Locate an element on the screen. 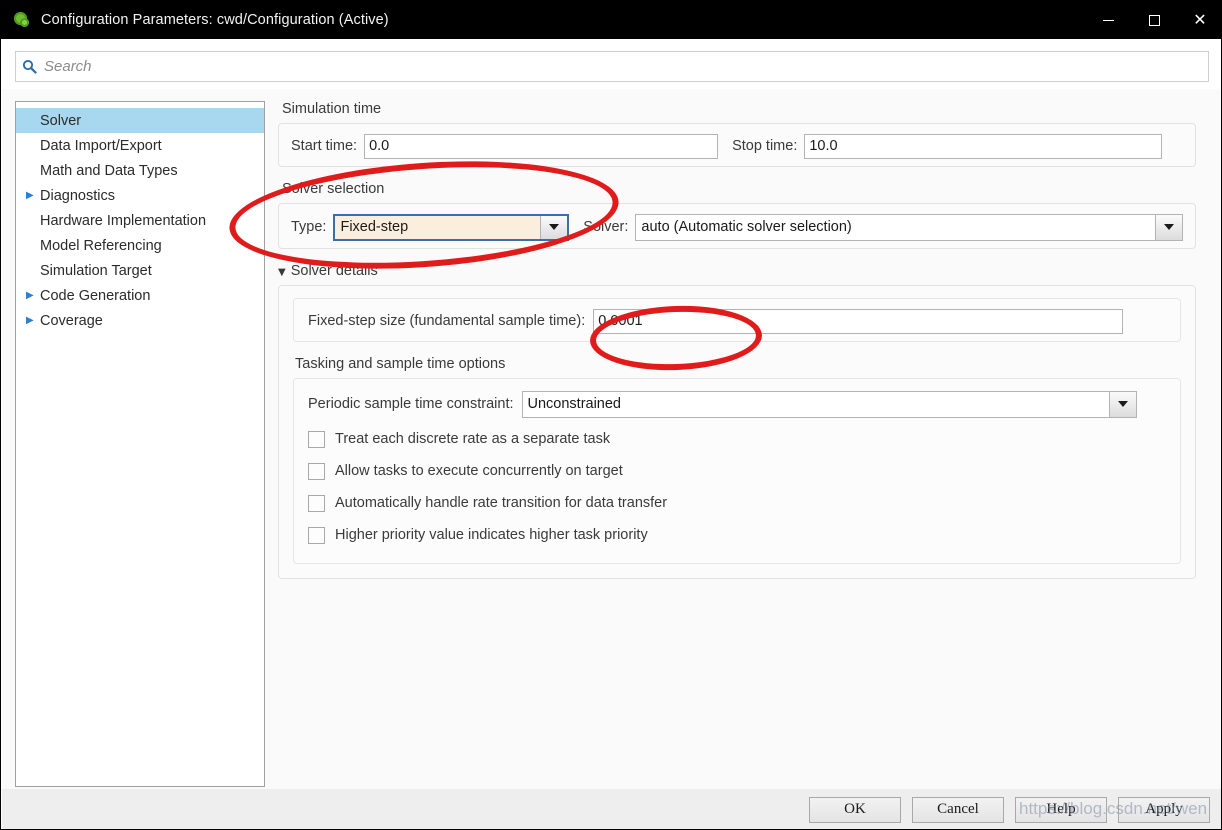 This screenshot has width=1222, height=830. sidebar-item-label: Coverage is located at coordinates (71, 320).